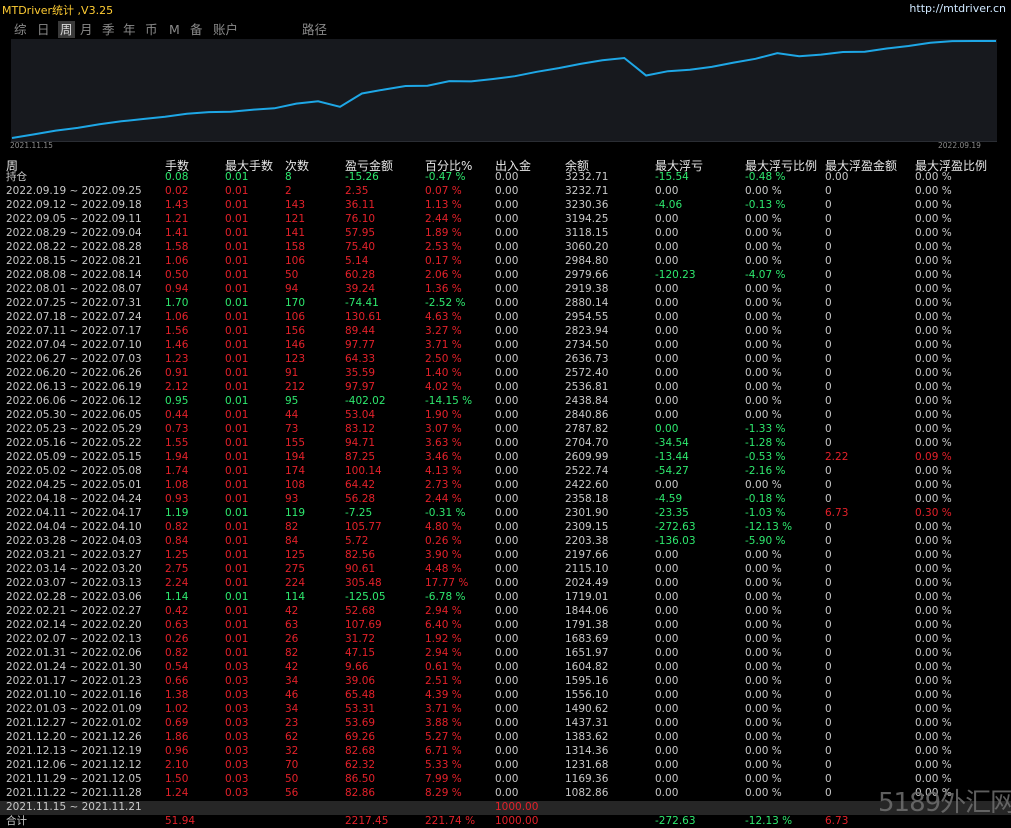  I want to click on cell-lots: 0.95, so click(177, 401).